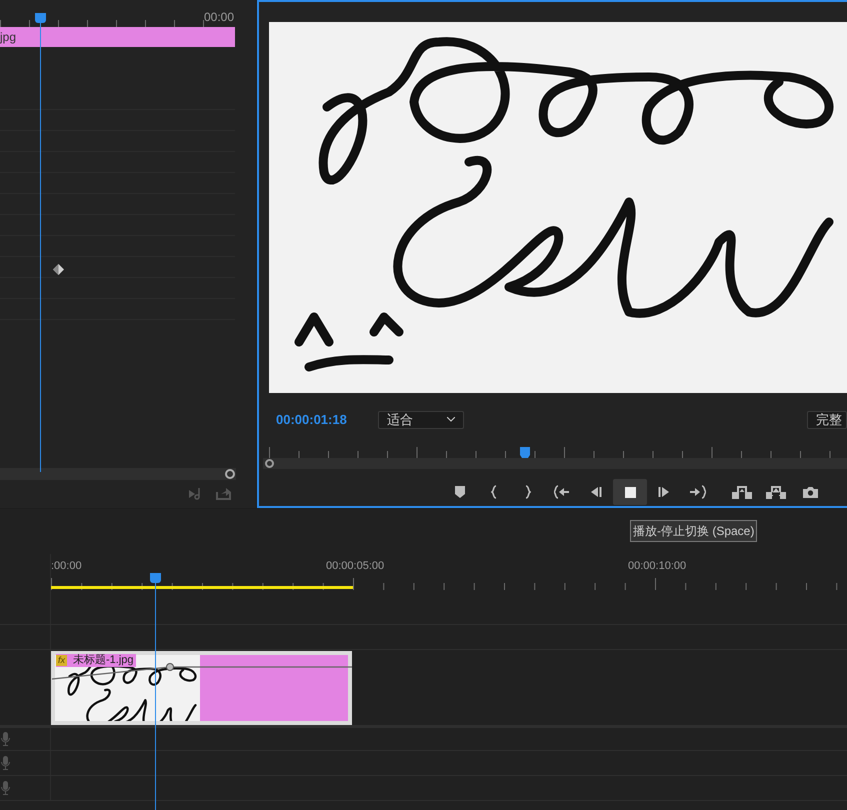  What do you see at coordinates (776, 492) in the screenshot?
I see `extract-icon` at bounding box center [776, 492].